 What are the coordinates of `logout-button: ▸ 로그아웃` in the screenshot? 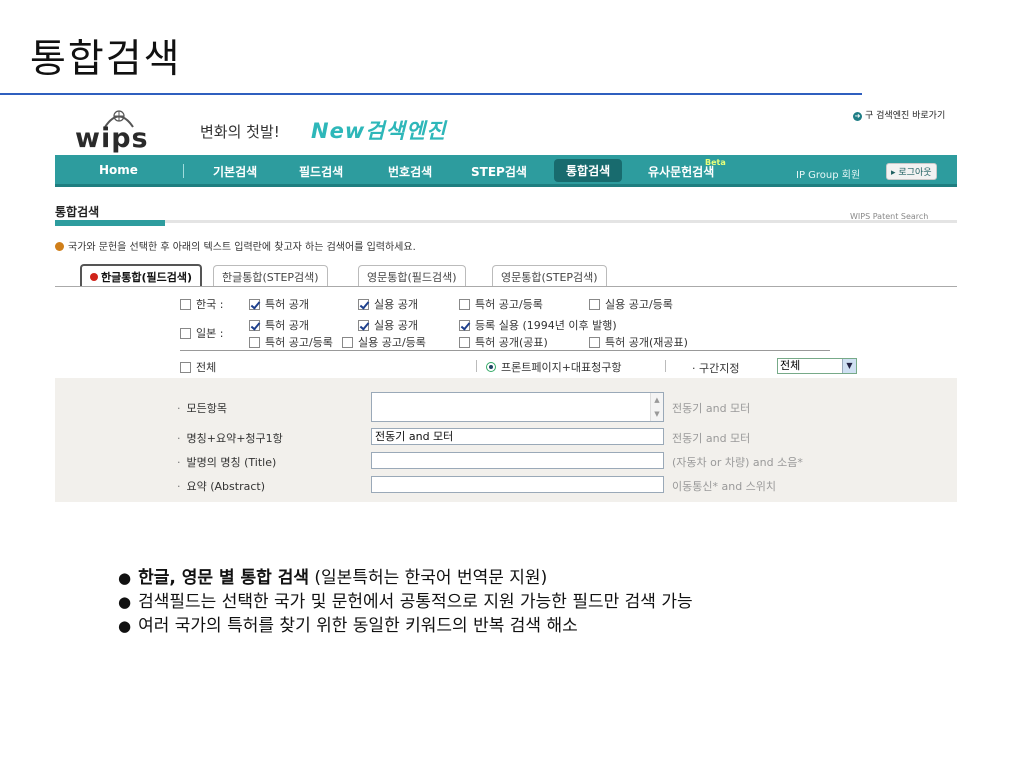 It's located at (911, 171).